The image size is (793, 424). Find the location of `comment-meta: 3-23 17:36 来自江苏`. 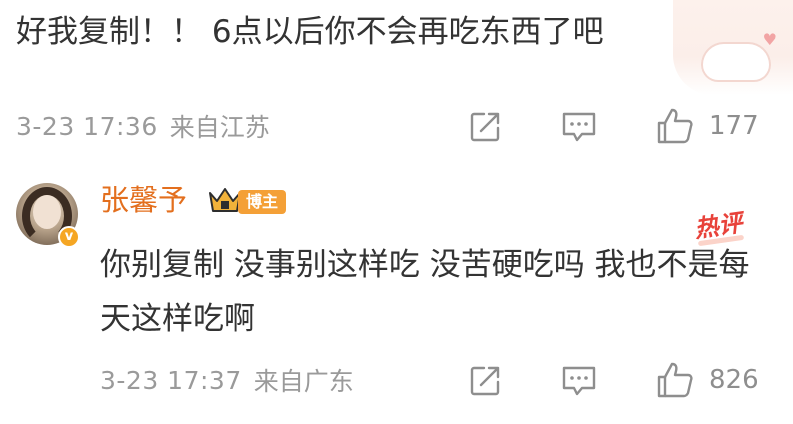

comment-meta: 3-23 17:36 来自江苏 is located at coordinates (143, 126).